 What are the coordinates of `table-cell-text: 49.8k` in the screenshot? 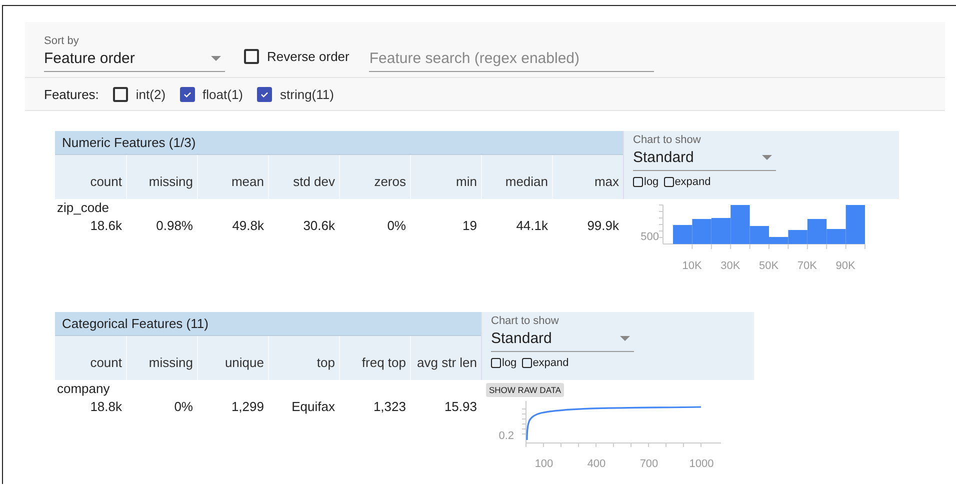 It's located at (248, 225).